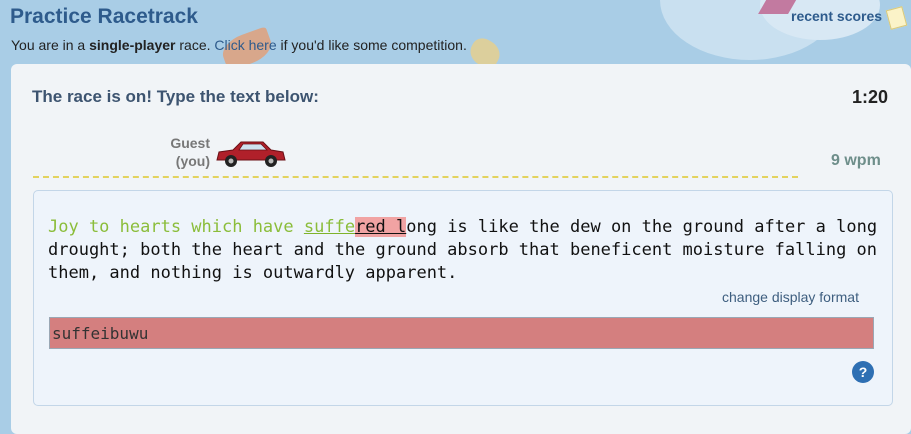 This screenshot has height=434, width=911. What do you see at coordinates (180, 152) in the screenshot?
I see `player-label: Guest (you)` at bounding box center [180, 152].